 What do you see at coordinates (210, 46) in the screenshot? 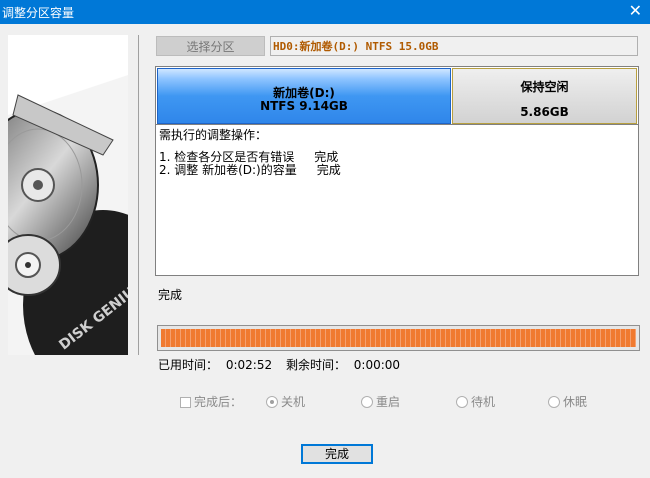
I see `select-partition-button: 选择分区` at bounding box center [210, 46].